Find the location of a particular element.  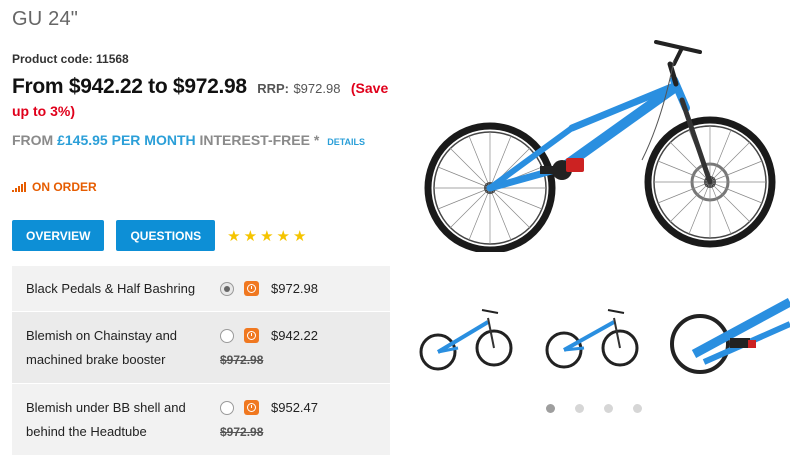

finance-asterisk: * is located at coordinates (316, 140).